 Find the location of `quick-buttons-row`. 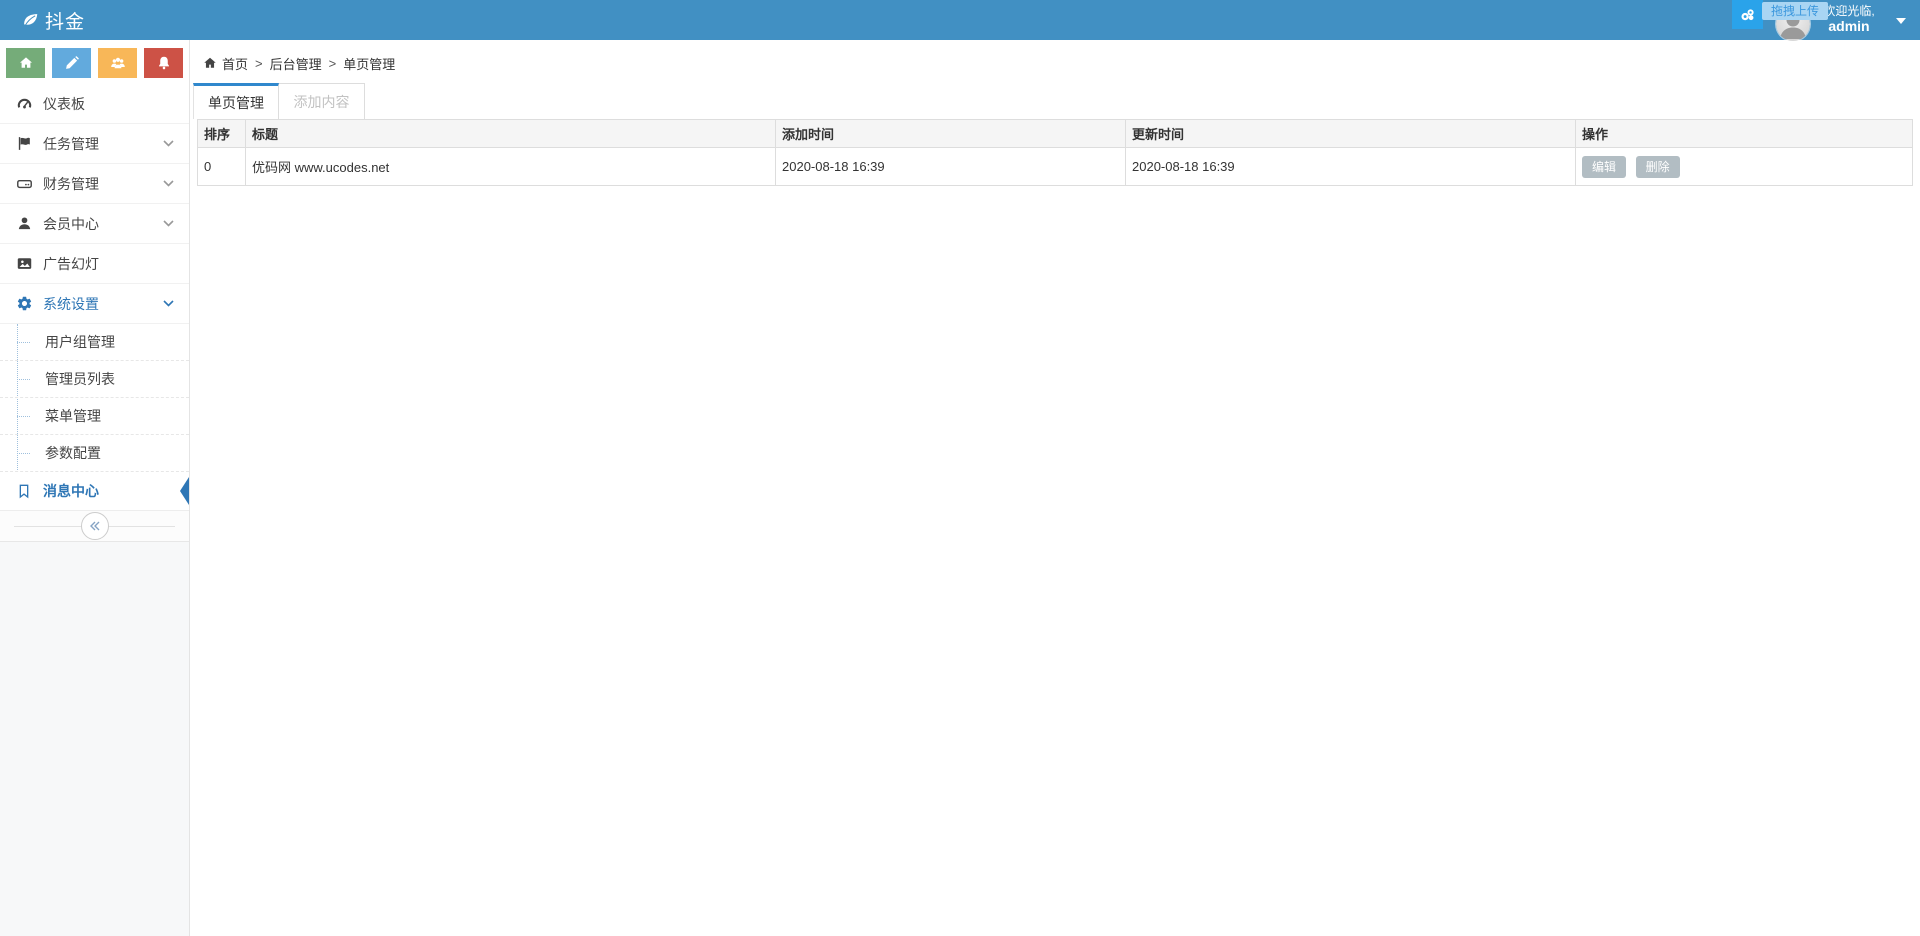

quick-buttons-row is located at coordinates (94, 62).